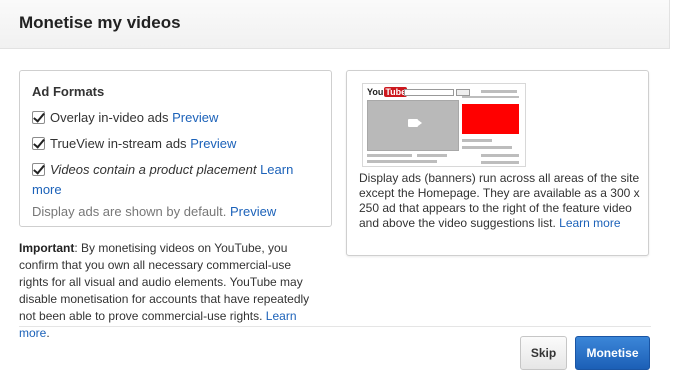 The height and width of the screenshot is (389, 673). Describe the element at coordinates (375, 92) in the screenshot. I see `youtube-logo-you: You` at that location.